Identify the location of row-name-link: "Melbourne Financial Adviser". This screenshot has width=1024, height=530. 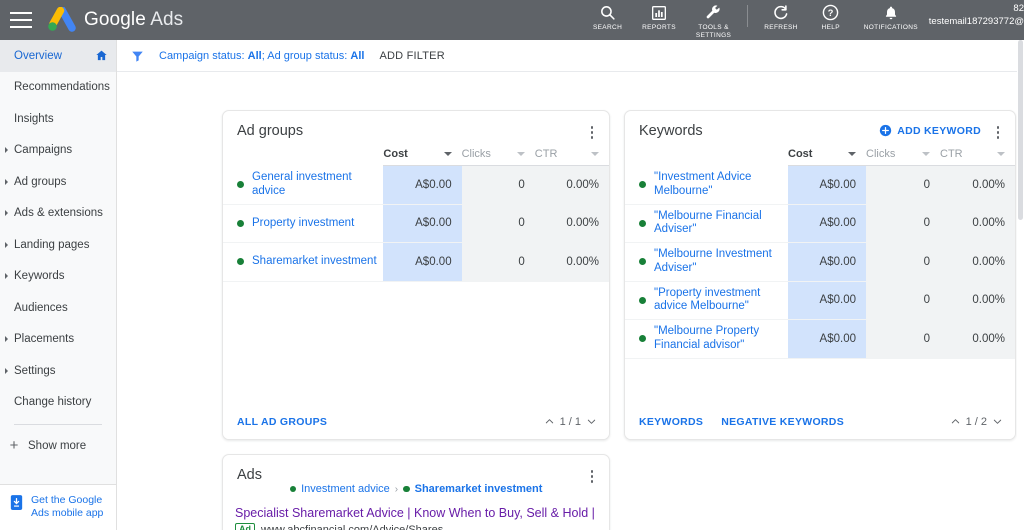
(718, 223).